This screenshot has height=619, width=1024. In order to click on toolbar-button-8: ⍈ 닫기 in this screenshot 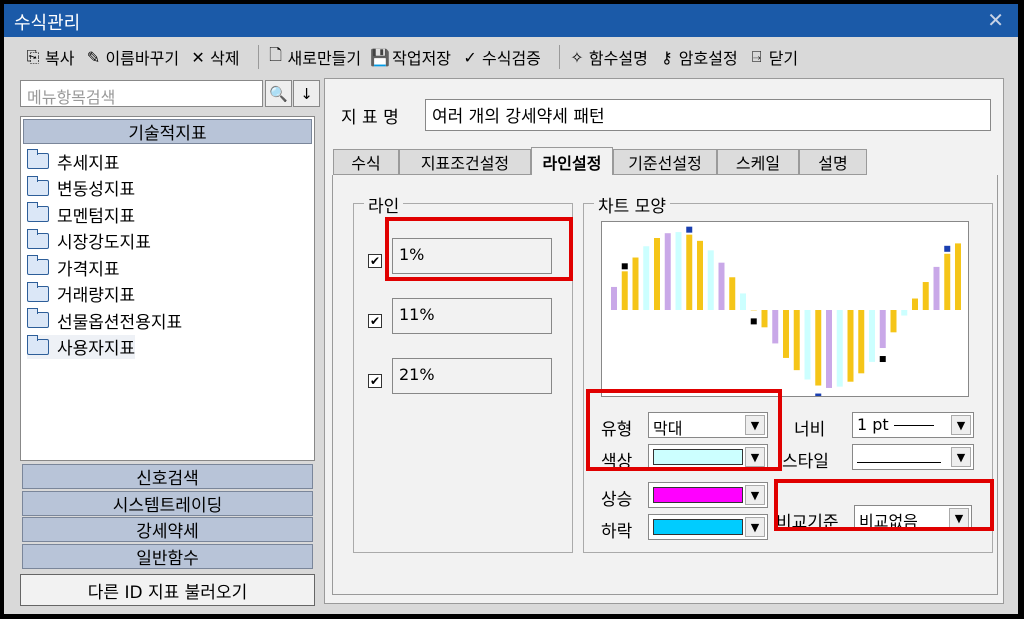, I will do `click(773, 57)`.